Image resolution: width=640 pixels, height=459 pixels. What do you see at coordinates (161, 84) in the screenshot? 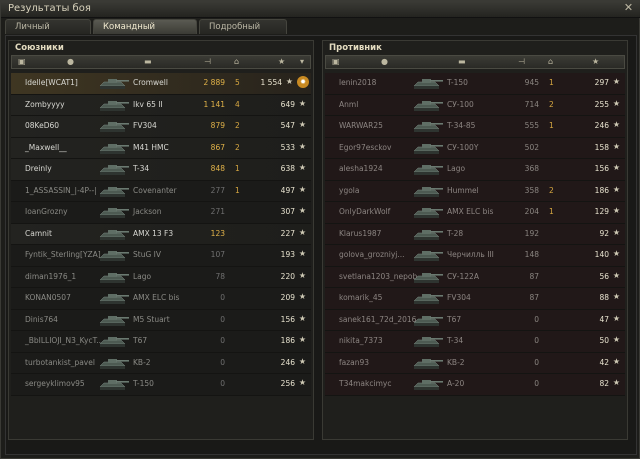
I see `table-row: Idelle[WCAT1] Cromwell 2 889 5 1 554 ★ ✹` at bounding box center [161, 84].